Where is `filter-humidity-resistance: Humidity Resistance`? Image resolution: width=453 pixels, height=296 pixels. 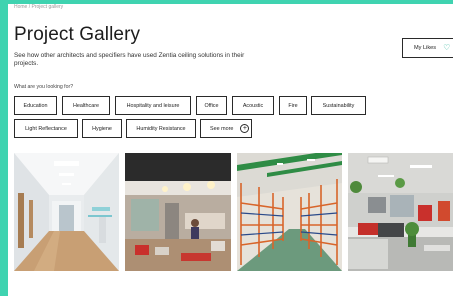 filter-humidity-resistance: Humidity Resistance is located at coordinates (161, 128).